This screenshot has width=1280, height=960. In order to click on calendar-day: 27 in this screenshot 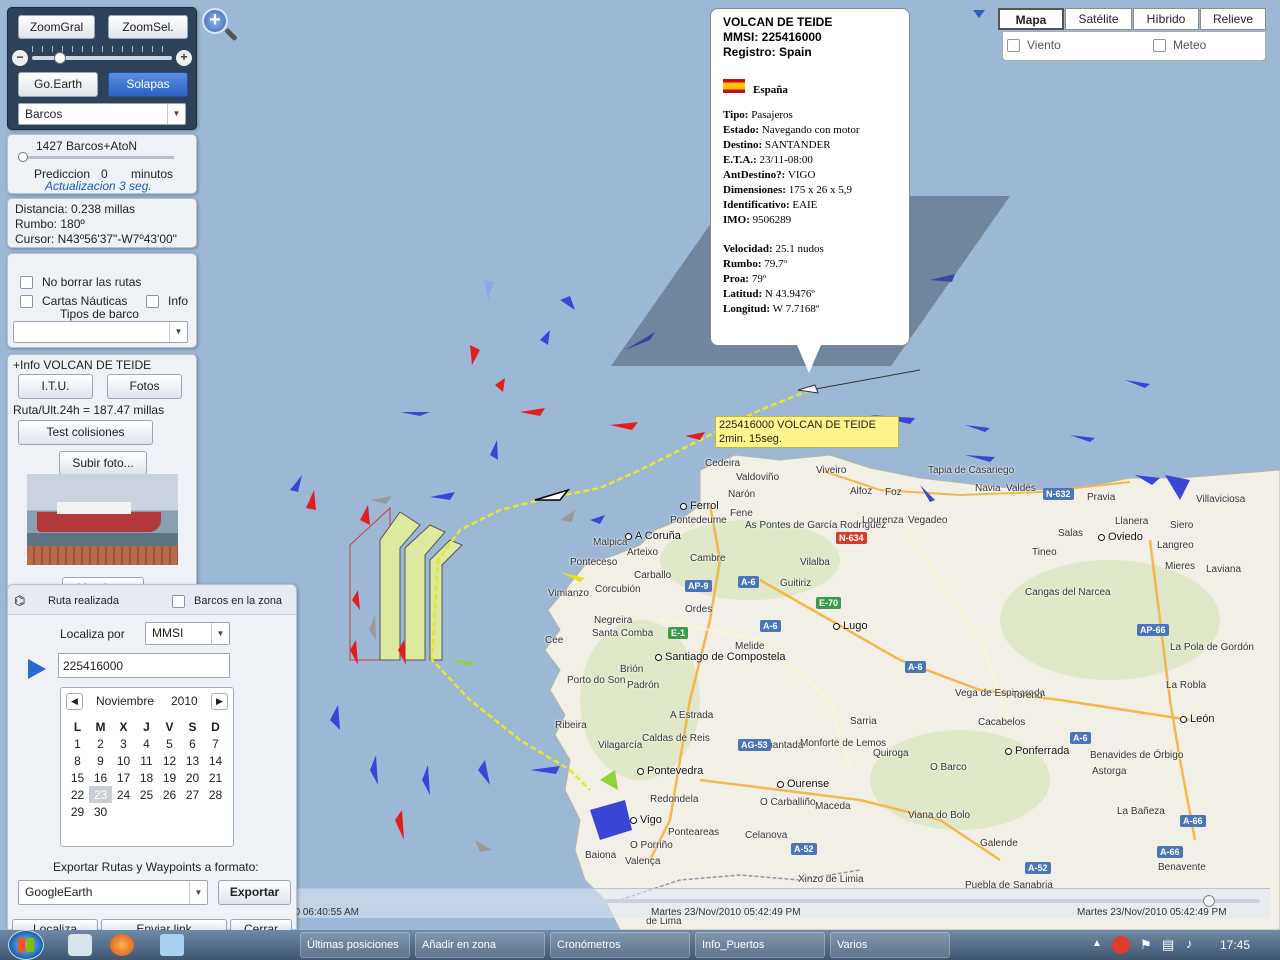, I will do `click(192, 794)`.